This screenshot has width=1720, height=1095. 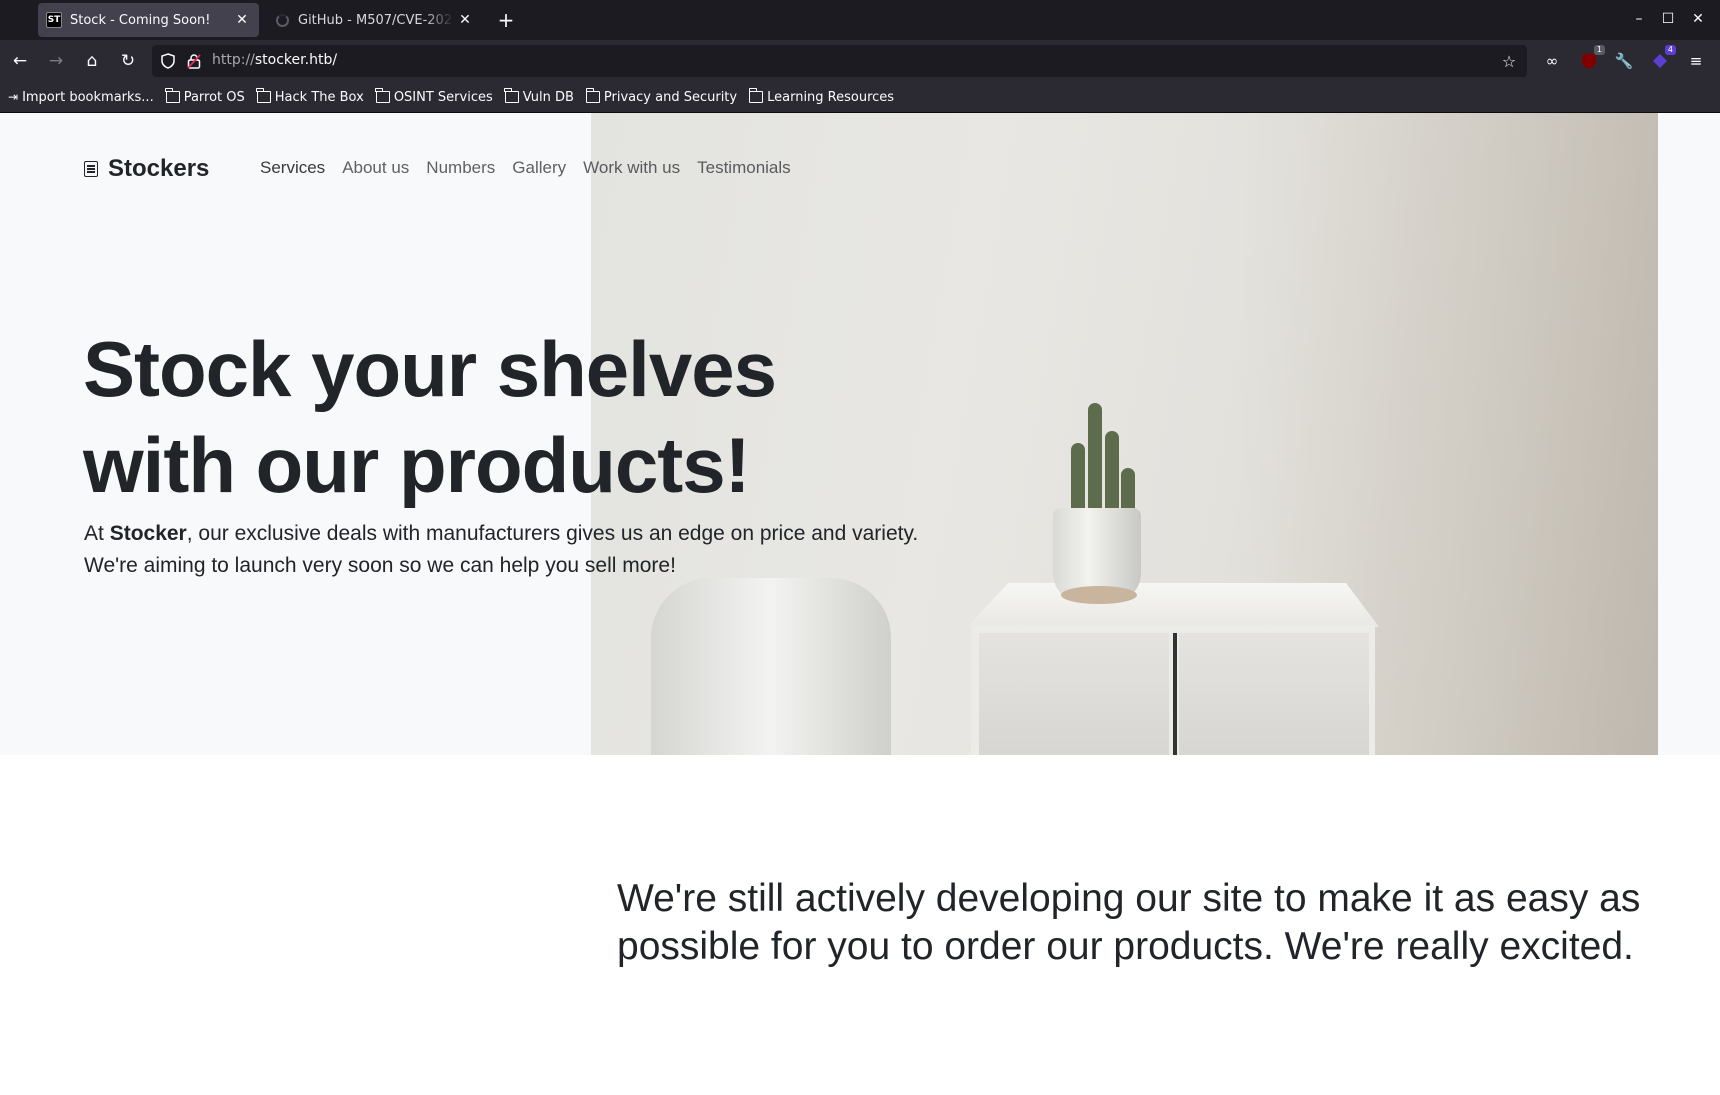 What do you see at coordinates (159, 168) in the screenshot?
I see `brand-name: Stockers` at bounding box center [159, 168].